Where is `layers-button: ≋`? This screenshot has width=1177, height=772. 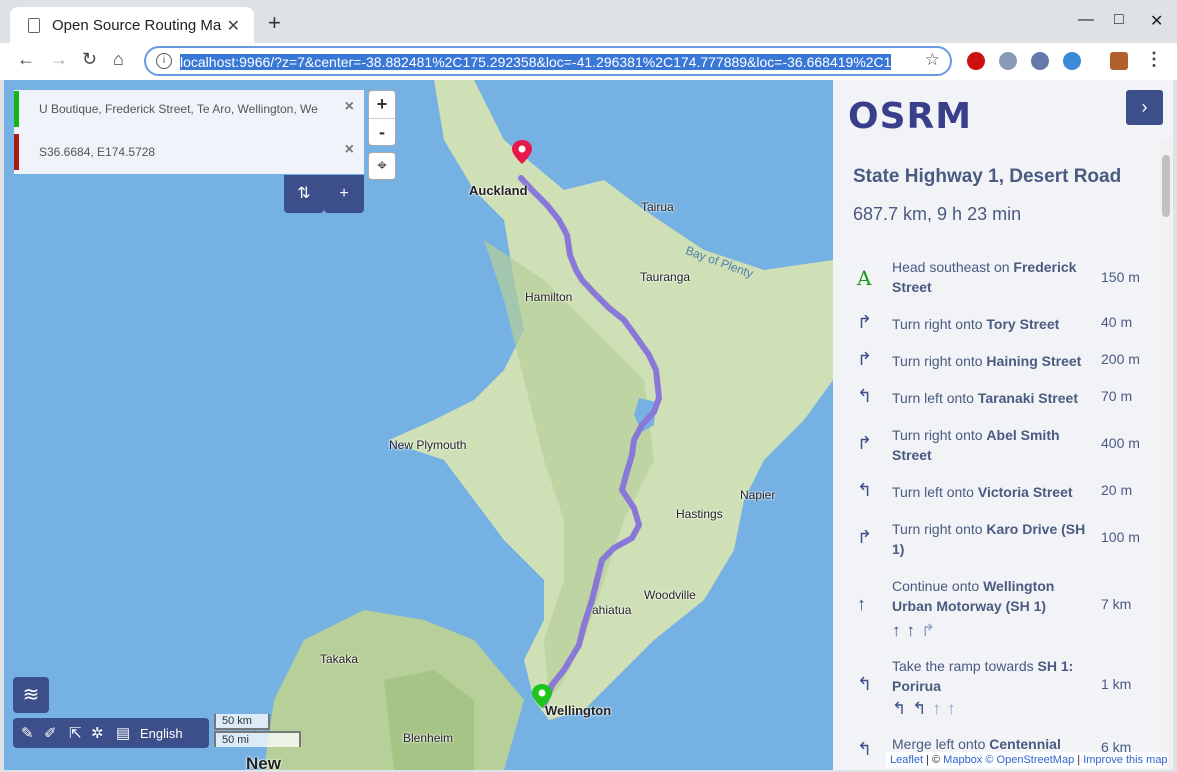
layers-button: ≋ is located at coordinates (31, 695).